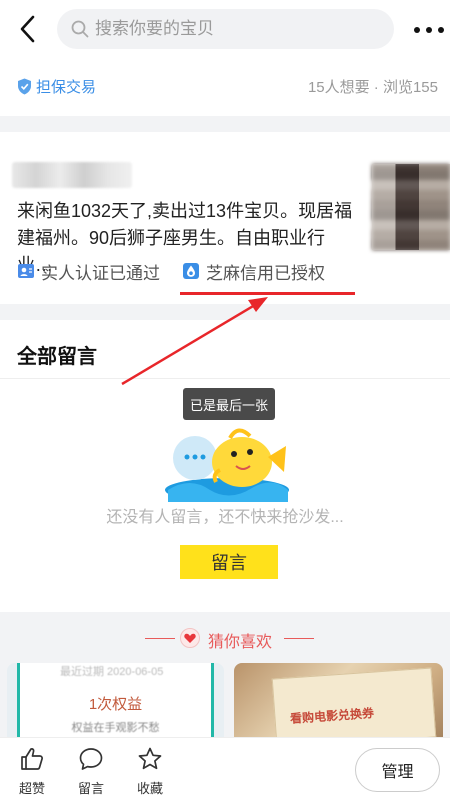 This screenshot has width=450, height=804. Describe the element at coordinates (267, 293) in the screenshot. I see `annotation-underline` at that location.